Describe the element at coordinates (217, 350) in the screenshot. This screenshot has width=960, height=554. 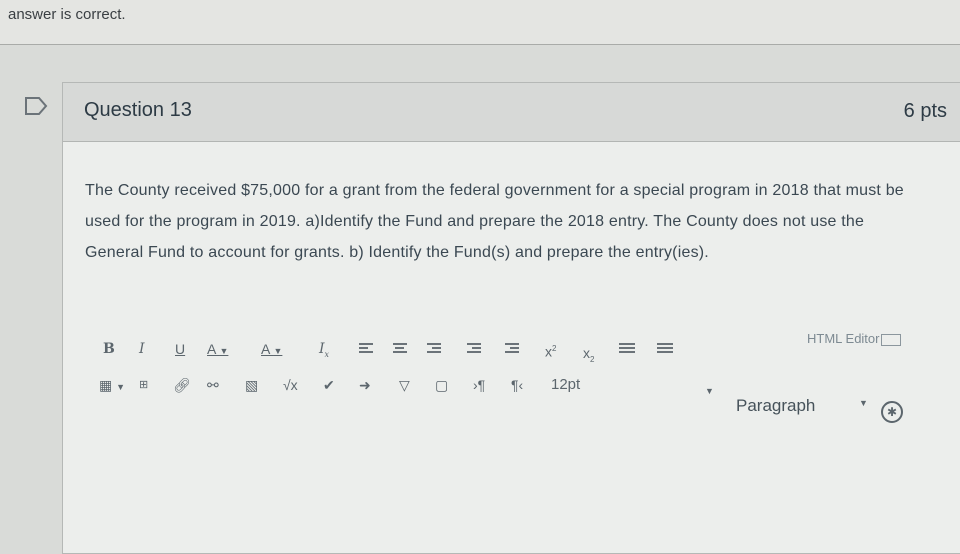
I see `text-color-icon: A ▼` at that location.